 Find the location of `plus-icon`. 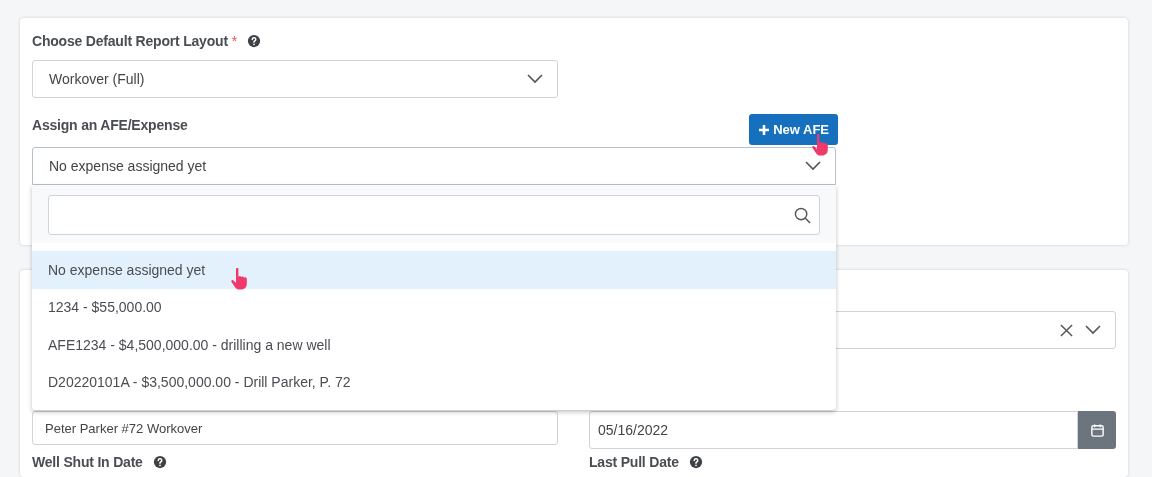

plus-icon is located at coordinates (764, 129).